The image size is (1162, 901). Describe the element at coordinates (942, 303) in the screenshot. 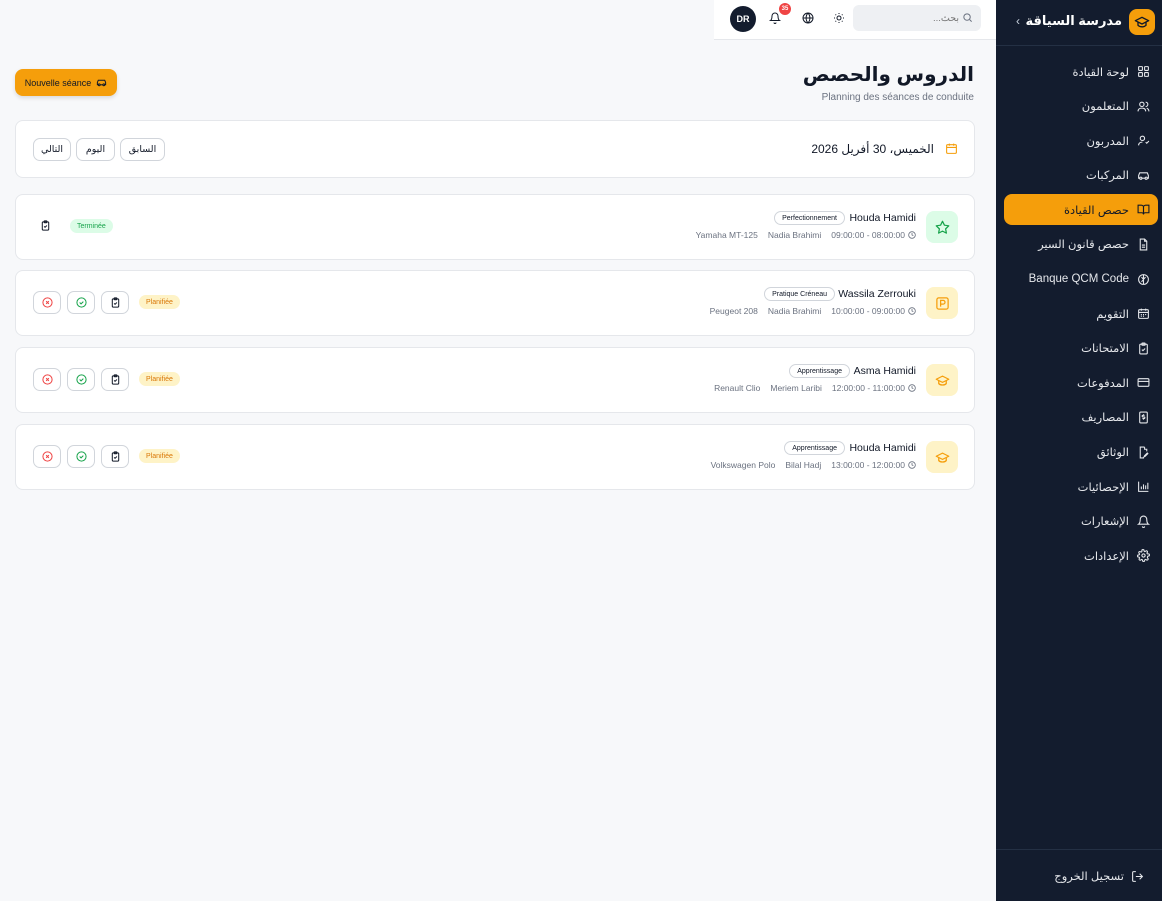

I see `parking-icon` at that location.